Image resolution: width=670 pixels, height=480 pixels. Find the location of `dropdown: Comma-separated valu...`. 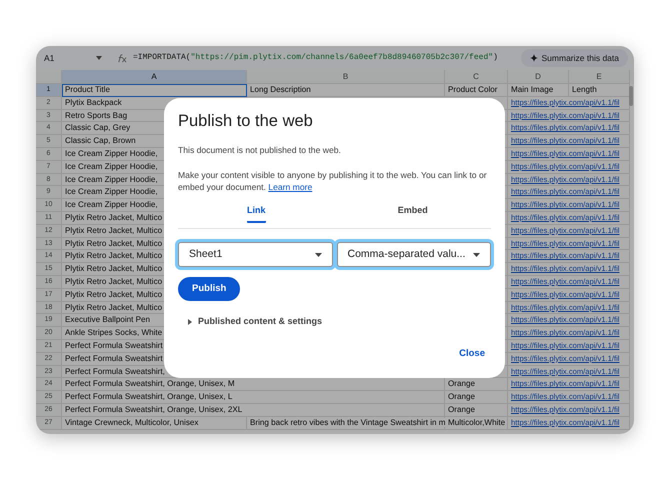

dropdown: Comma-separated valu... is located at coordinates (413, 254).